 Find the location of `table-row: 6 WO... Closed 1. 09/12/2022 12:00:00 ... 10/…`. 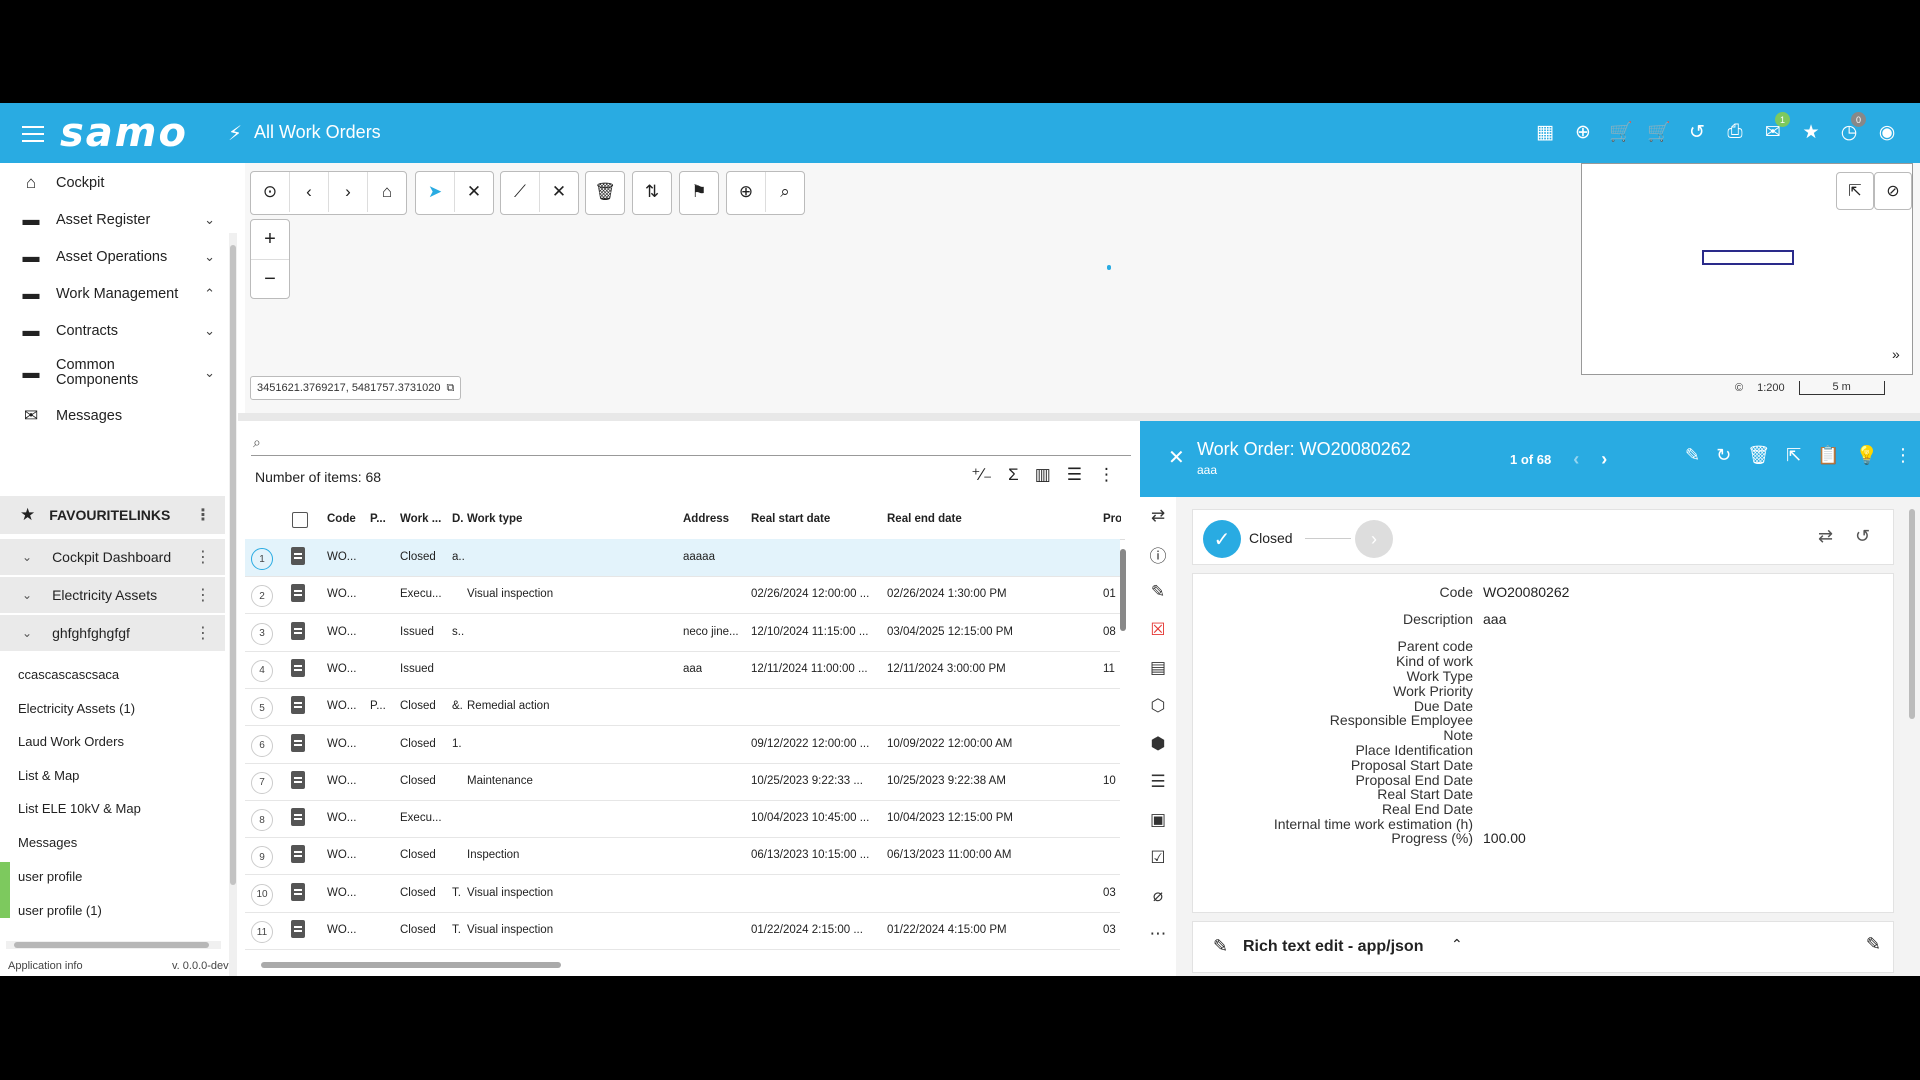

table-row: 6 WO... Closed 1. 09/12/2022 12:00:00 ... 10/… is located at coordinates (682, 745).